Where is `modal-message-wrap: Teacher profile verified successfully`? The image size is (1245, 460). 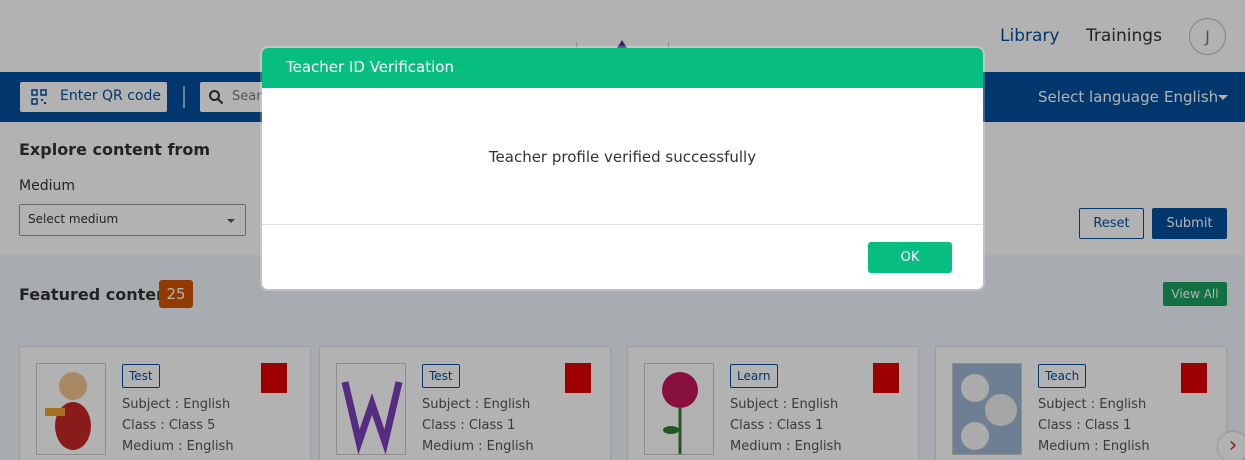 modal-message-wrap: Teacher profile verified successfully is located at coordinates (622, 157).